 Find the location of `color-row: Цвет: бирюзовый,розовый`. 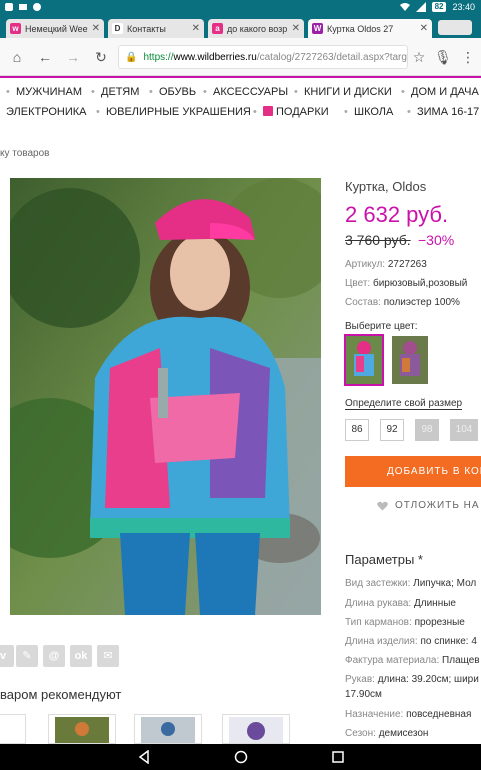

color-row: Цвет: бирюзовый,розовый is located at coordinates (406, 283).